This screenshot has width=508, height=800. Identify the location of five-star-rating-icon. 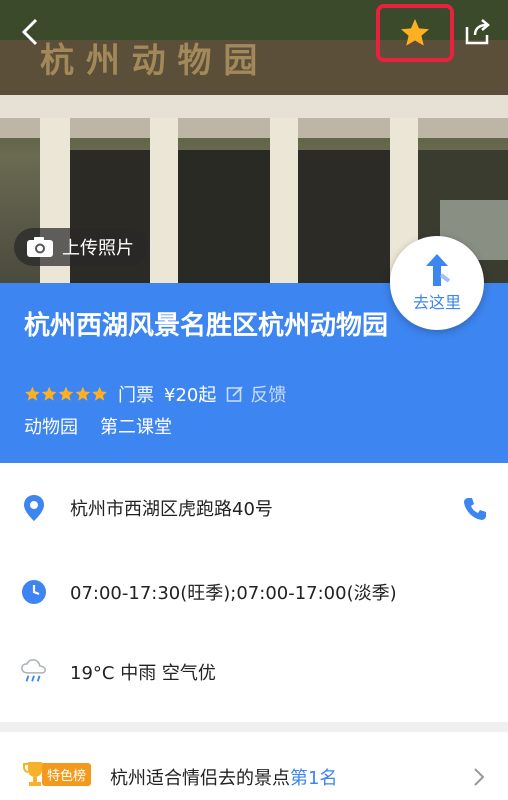
(66, 393).